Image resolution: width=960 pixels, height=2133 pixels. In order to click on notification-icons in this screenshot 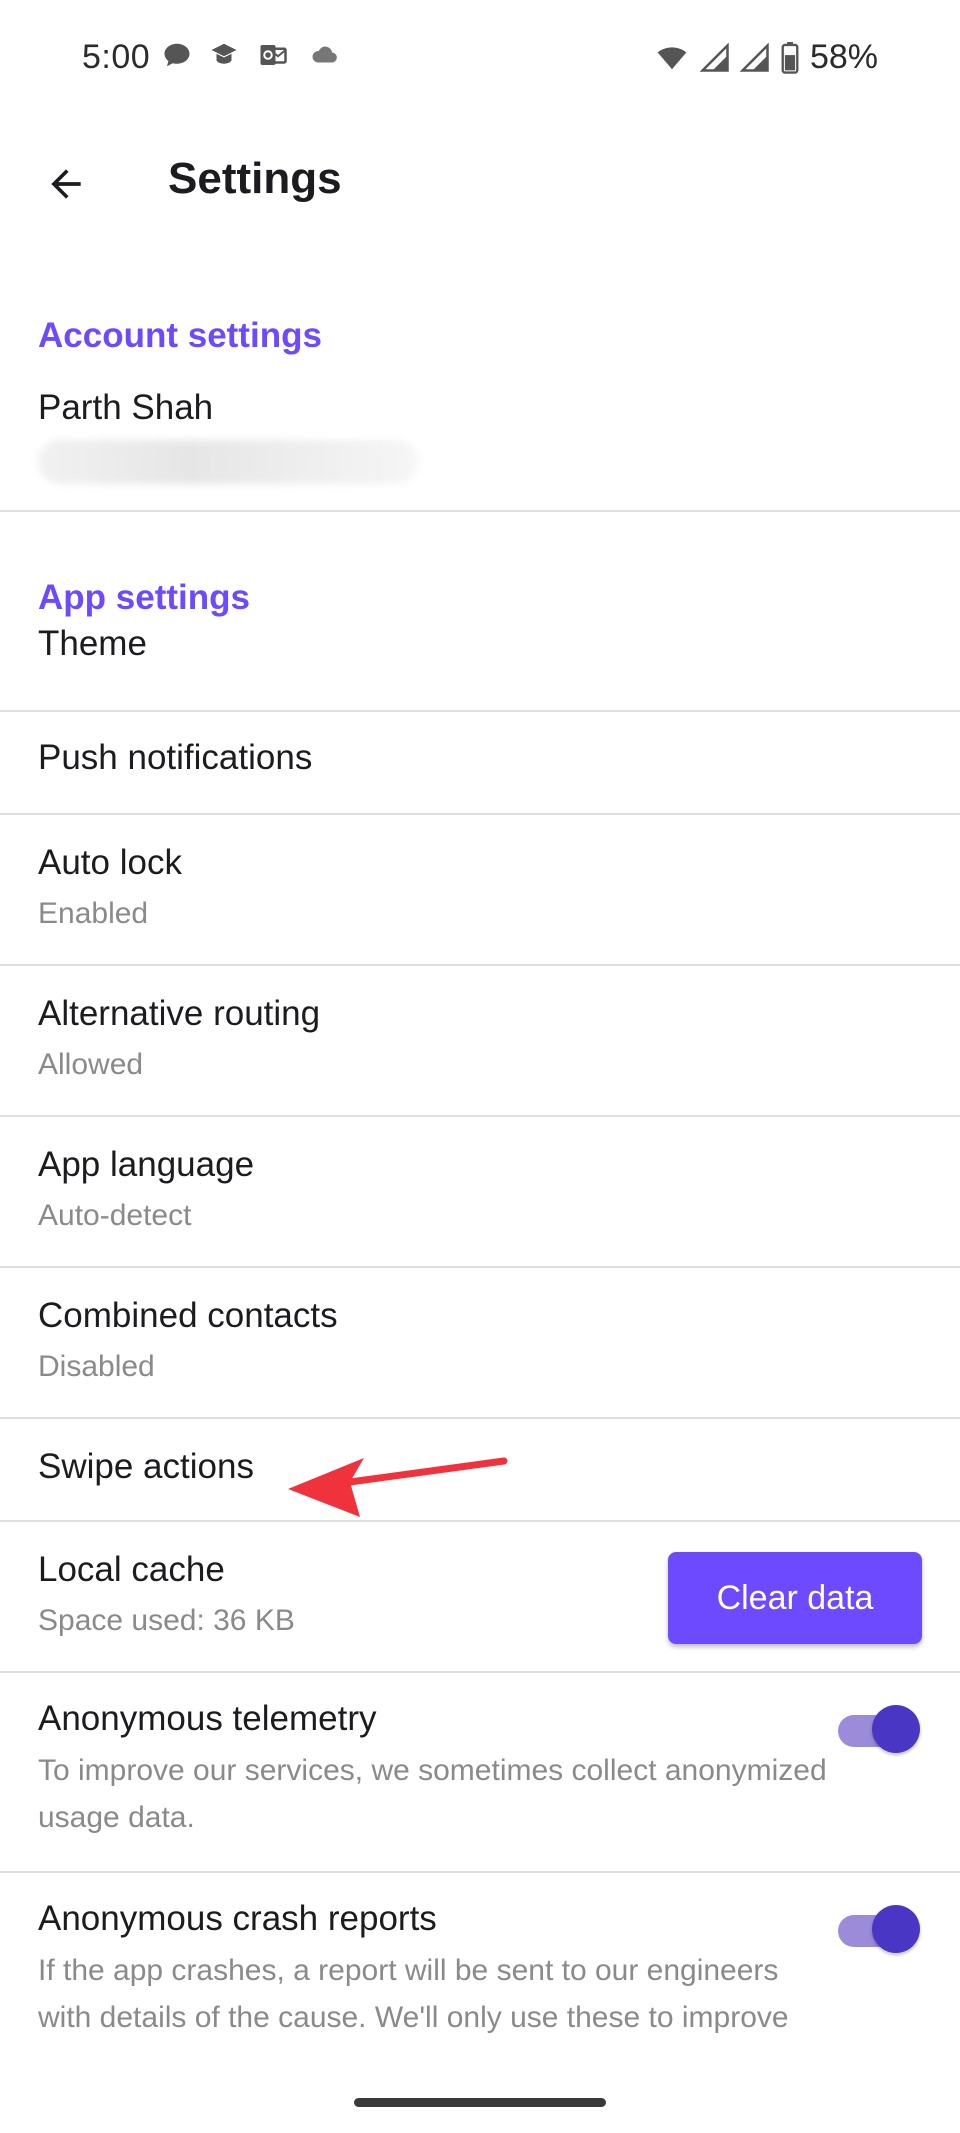, I will do `click(252, 55)`.